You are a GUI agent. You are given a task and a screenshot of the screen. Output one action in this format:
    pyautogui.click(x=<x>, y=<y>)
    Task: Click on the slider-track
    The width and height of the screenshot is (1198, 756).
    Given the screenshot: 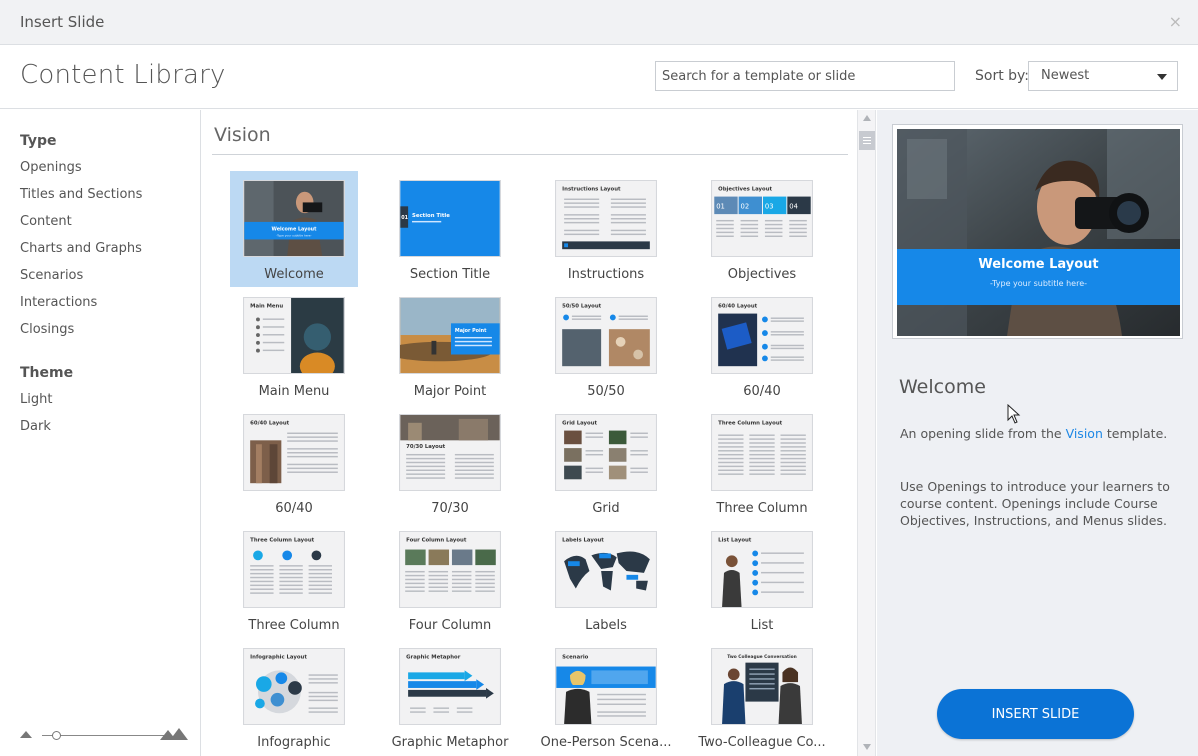 What is the action you would take?
    pyautogui.click(x=106, y=735)
    